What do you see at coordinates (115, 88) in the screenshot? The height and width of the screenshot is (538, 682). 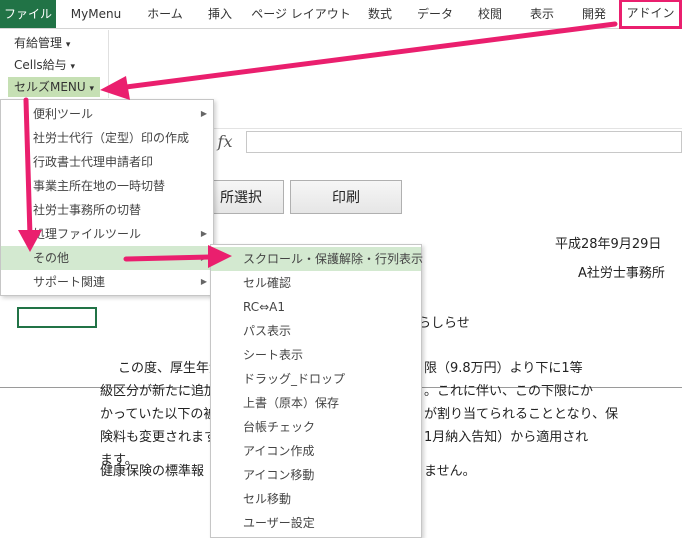 I see `arrowhead-addin-to-menu` at bounding box center [115, 88].